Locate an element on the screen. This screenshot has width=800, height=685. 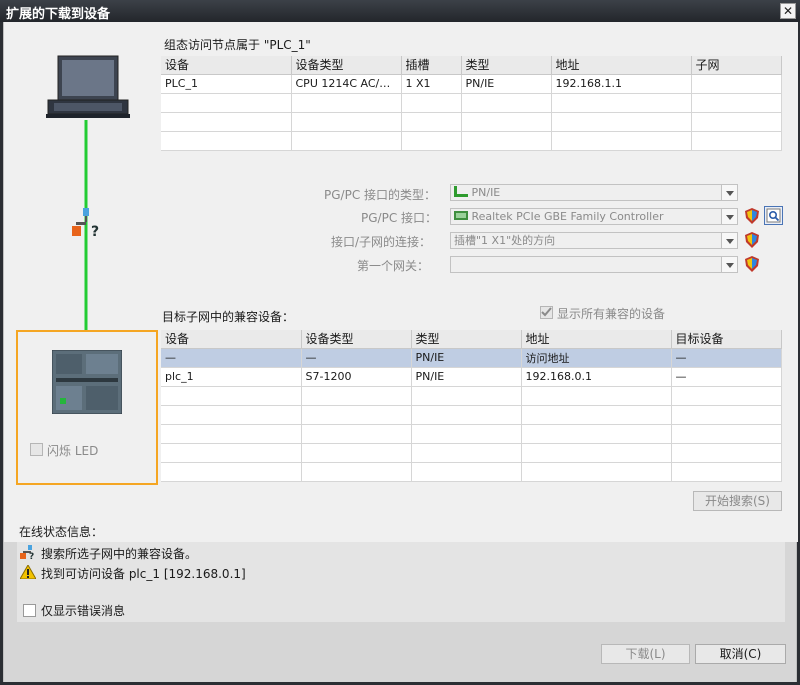
connection-line is located at coordinates (86, 240).